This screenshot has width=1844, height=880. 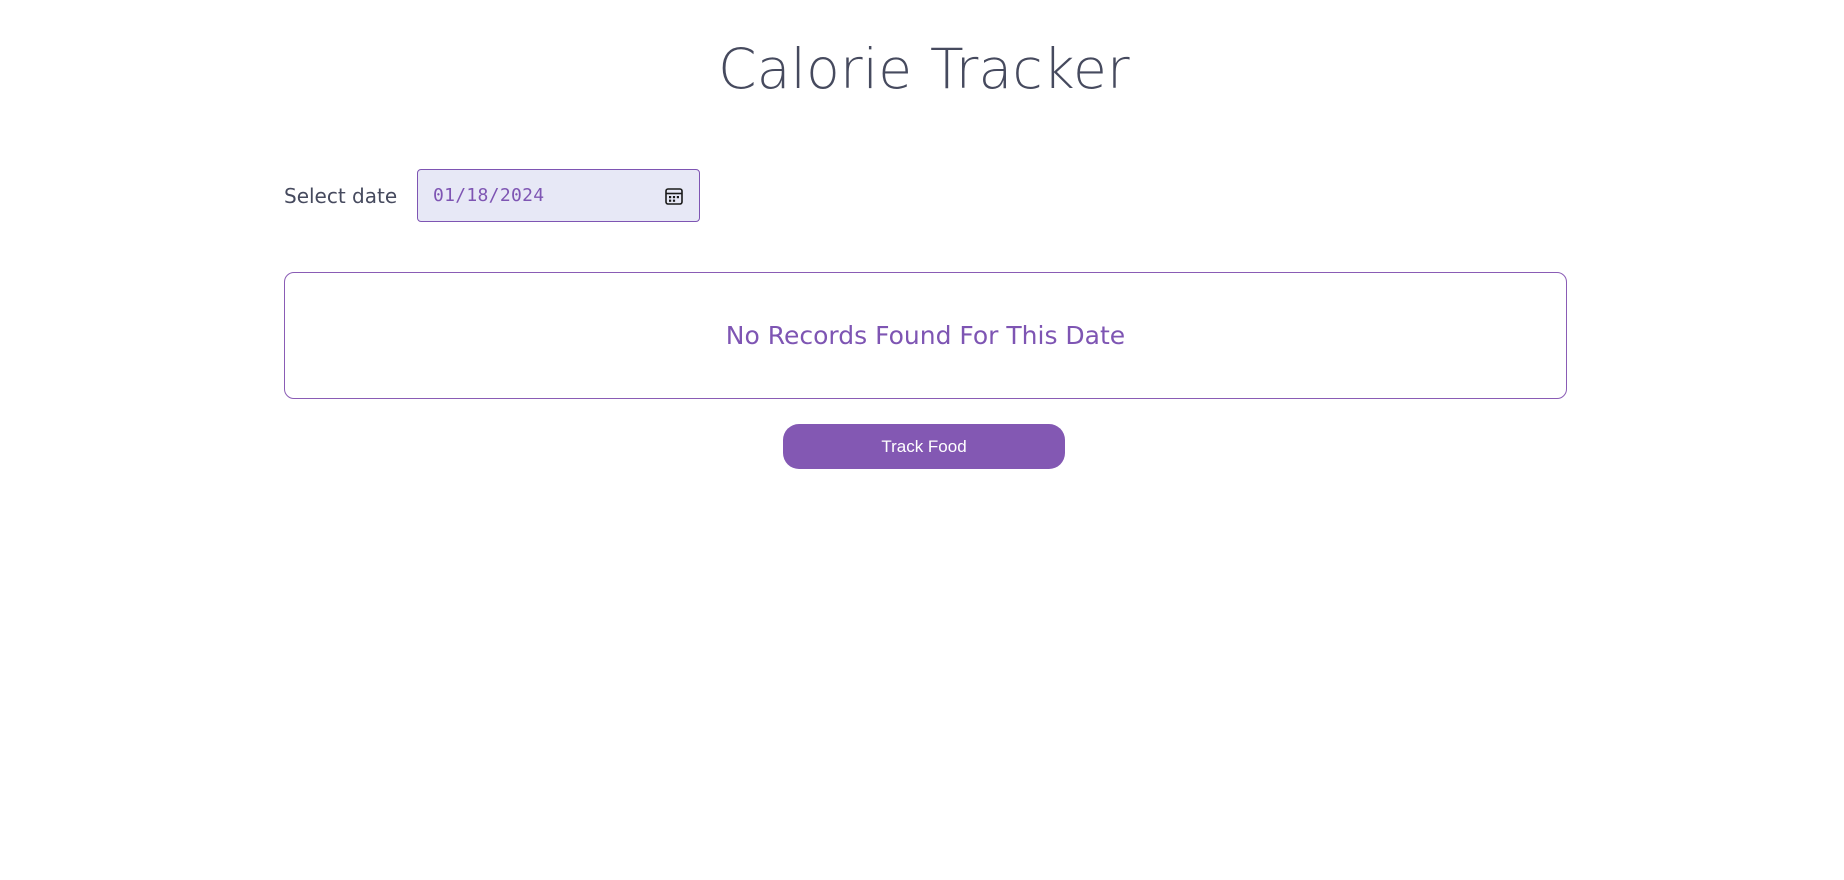 I want to click on date-value: 01/18/2024, so click(x=489, y=195).